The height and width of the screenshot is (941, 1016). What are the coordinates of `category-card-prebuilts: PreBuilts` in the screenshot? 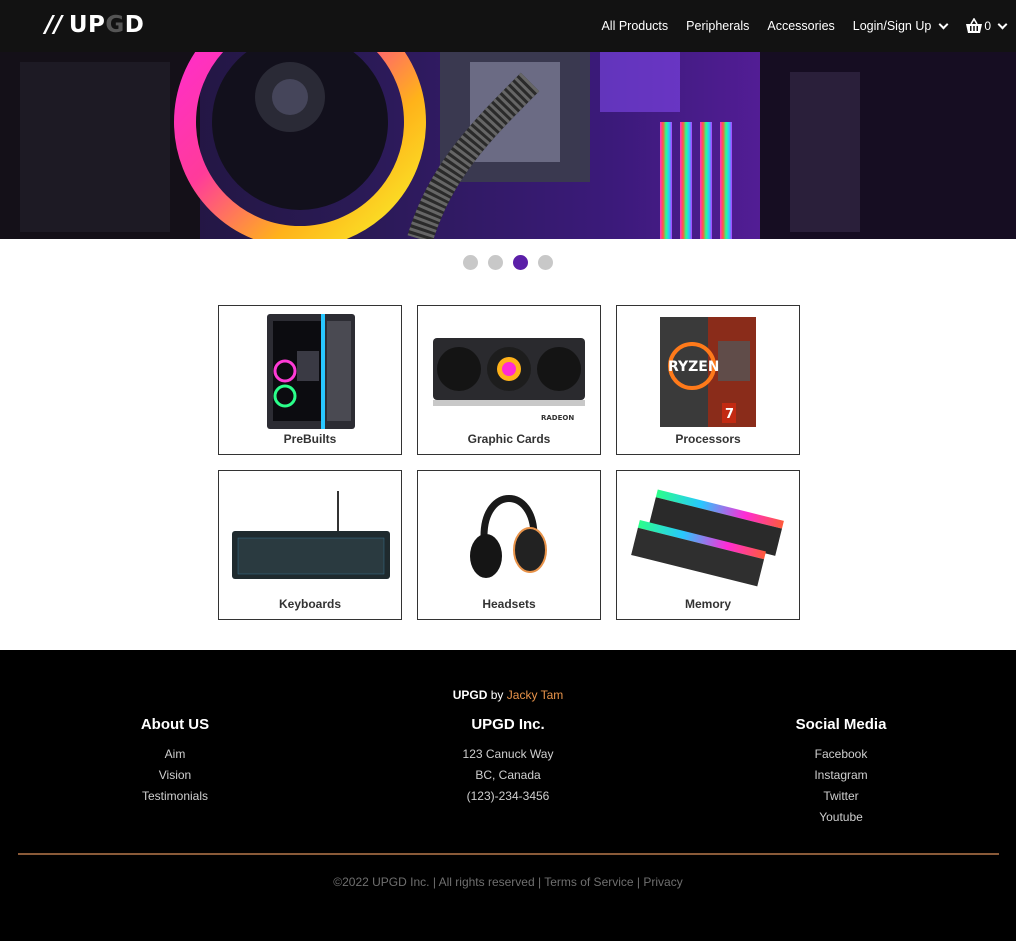 It's located at (310, 380).